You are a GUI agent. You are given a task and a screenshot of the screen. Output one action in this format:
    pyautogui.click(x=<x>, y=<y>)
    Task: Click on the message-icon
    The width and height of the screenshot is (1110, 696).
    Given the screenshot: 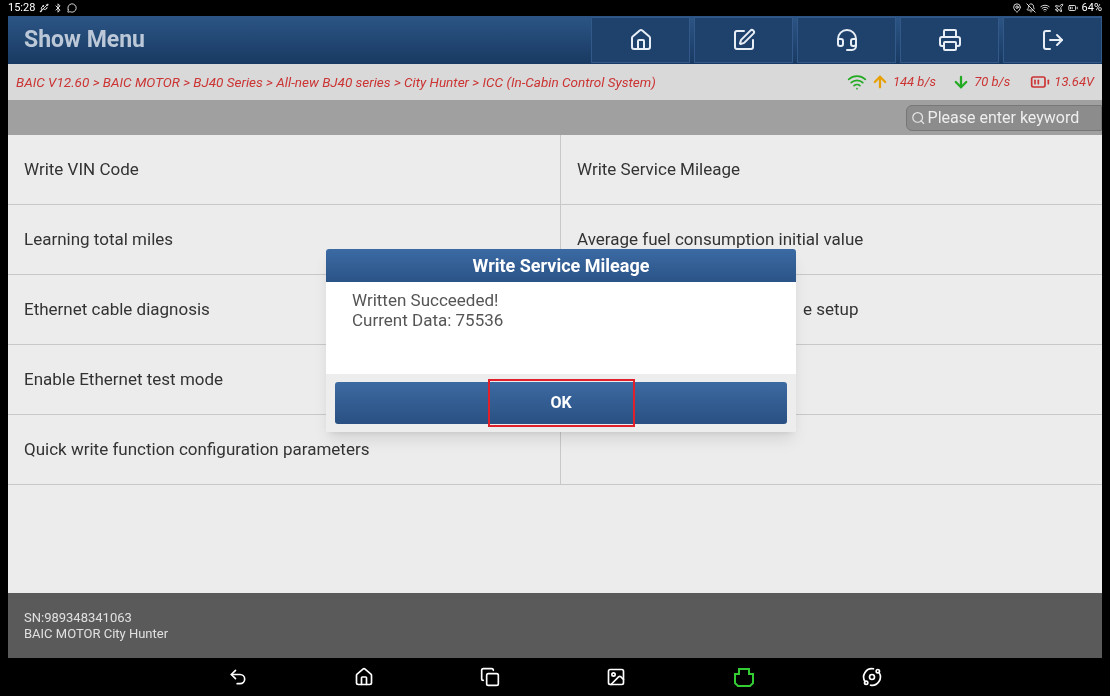 What is the action you would take?
    pyautogui.click(x=72, y=8)
    